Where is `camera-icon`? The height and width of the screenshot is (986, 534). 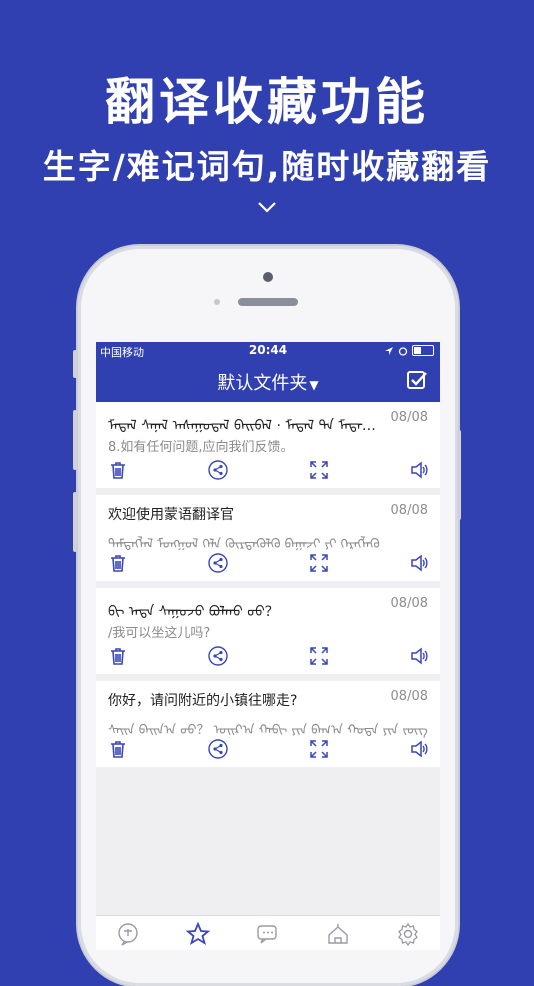 camera-icon is located at coordinates (268, 277).